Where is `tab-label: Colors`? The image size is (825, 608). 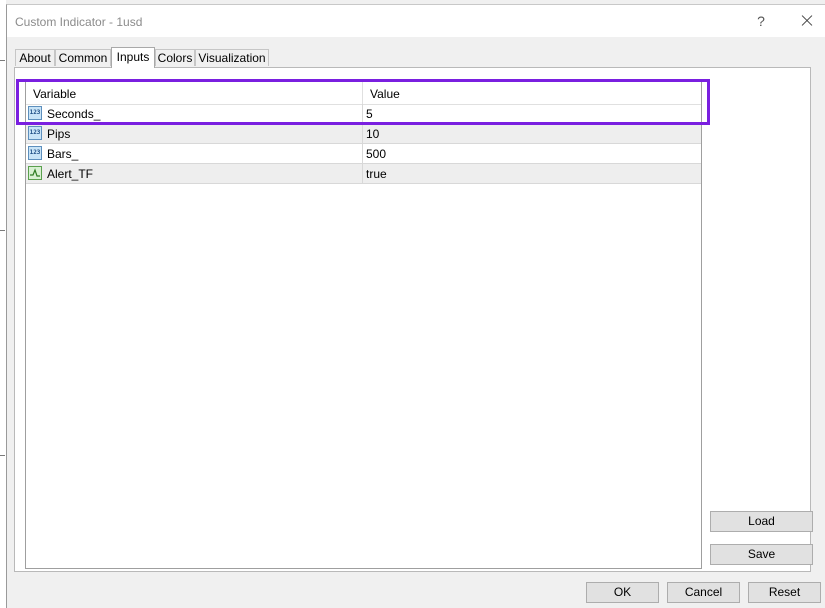 tab-label: Colors is located at coordinates (175, 58).